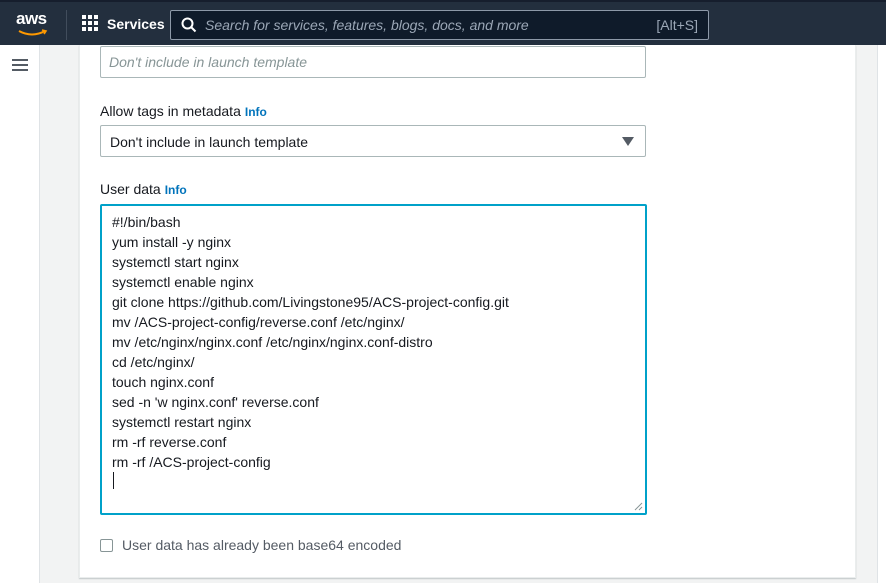 The height and width of the screenshot is (583, 886). I want to click on top-select-field, so click(373, 62).